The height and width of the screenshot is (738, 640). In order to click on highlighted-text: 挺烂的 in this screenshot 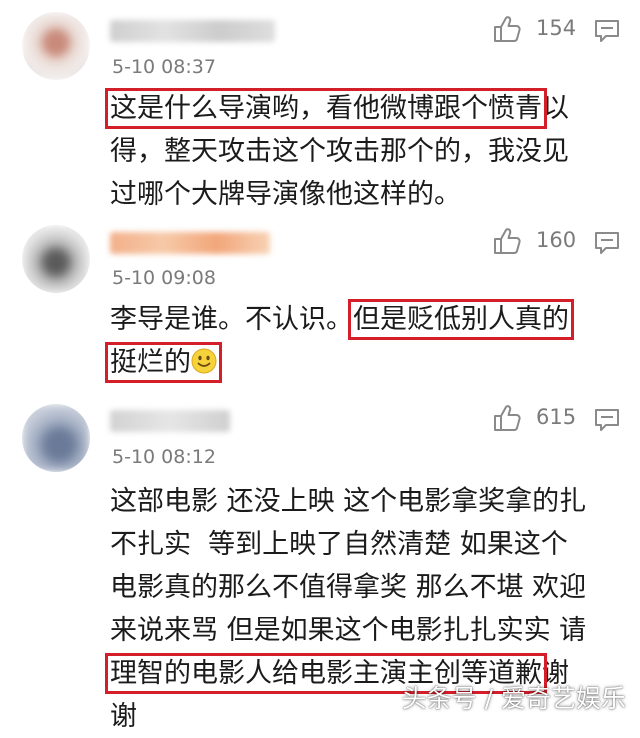, I will do `click(163, 362)`.